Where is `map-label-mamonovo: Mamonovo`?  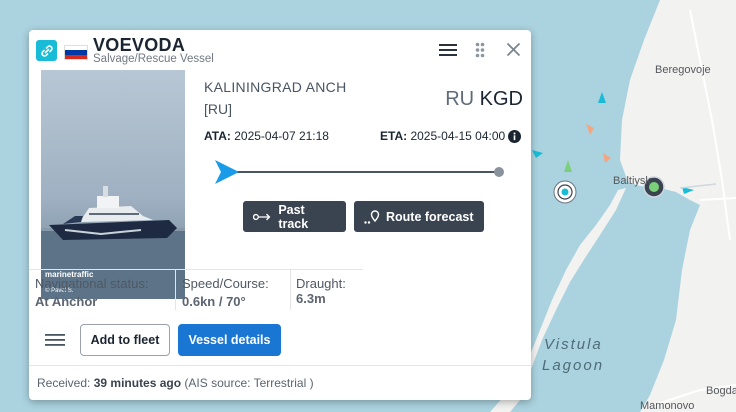 map-label-mamonovo: Mamonovo is located at coordinates (667, 406).